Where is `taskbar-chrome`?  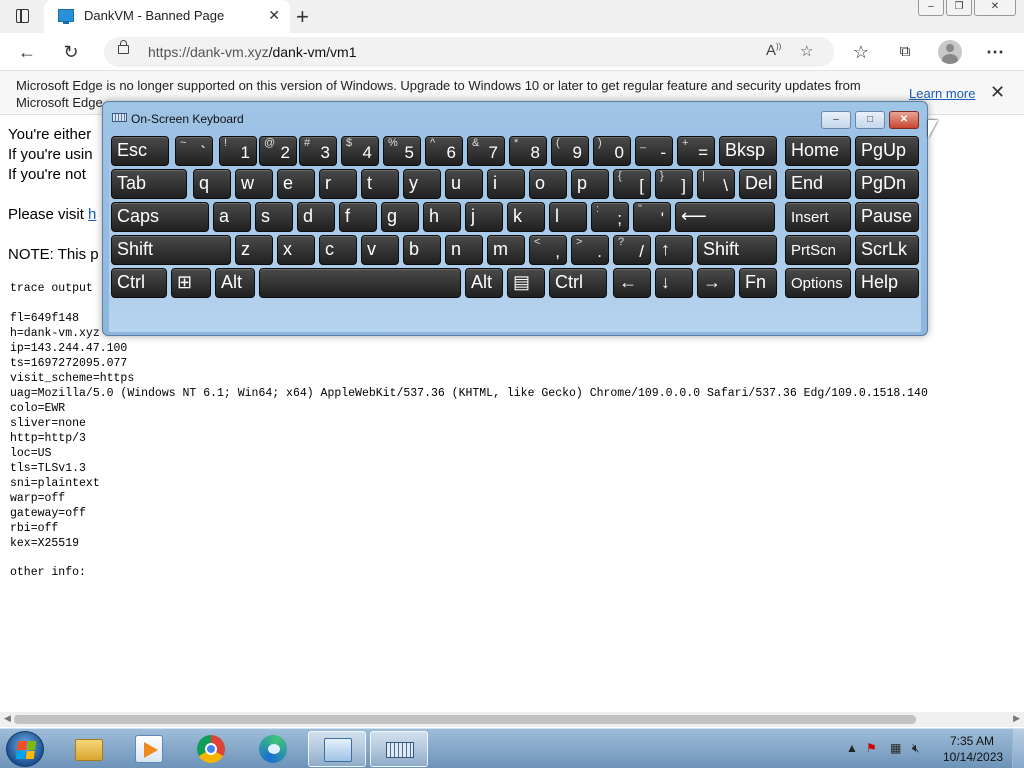
taskbar-chrome is located at coordinates (211, 749).